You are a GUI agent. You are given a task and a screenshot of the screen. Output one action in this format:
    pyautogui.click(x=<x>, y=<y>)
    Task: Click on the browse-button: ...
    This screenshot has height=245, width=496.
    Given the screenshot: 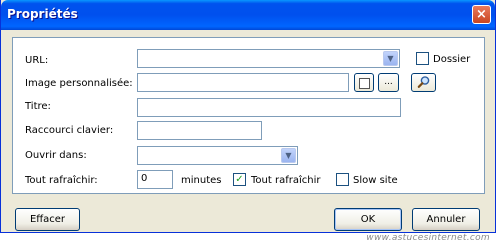 What is the action you would take?
    pyautogui.click(x=388, y=82)
    